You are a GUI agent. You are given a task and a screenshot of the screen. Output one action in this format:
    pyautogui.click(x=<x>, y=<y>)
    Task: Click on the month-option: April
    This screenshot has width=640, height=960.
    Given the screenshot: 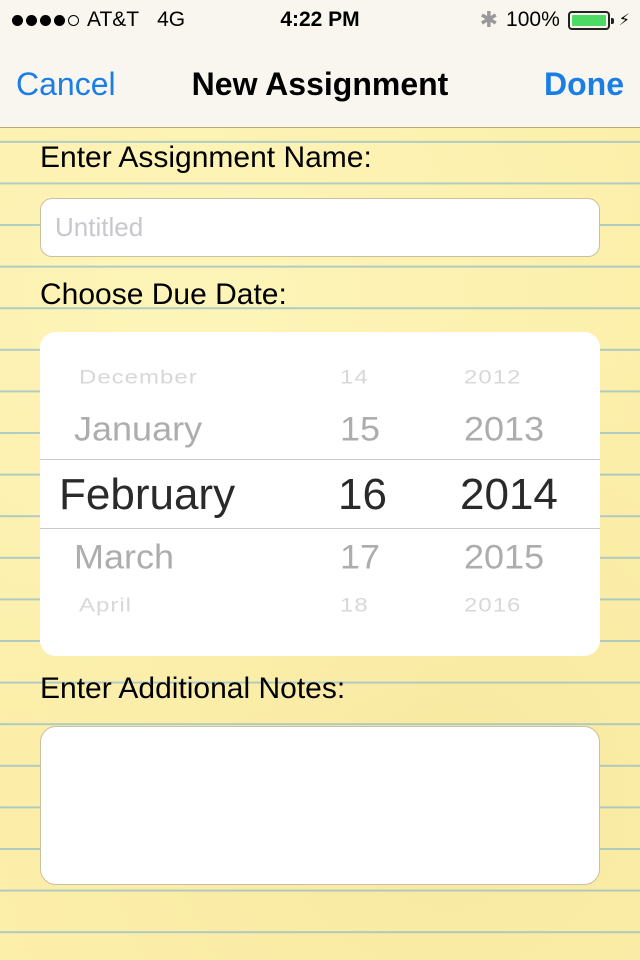 What is the action you would take?
    pyautogui.click(x=105, y=606)
    